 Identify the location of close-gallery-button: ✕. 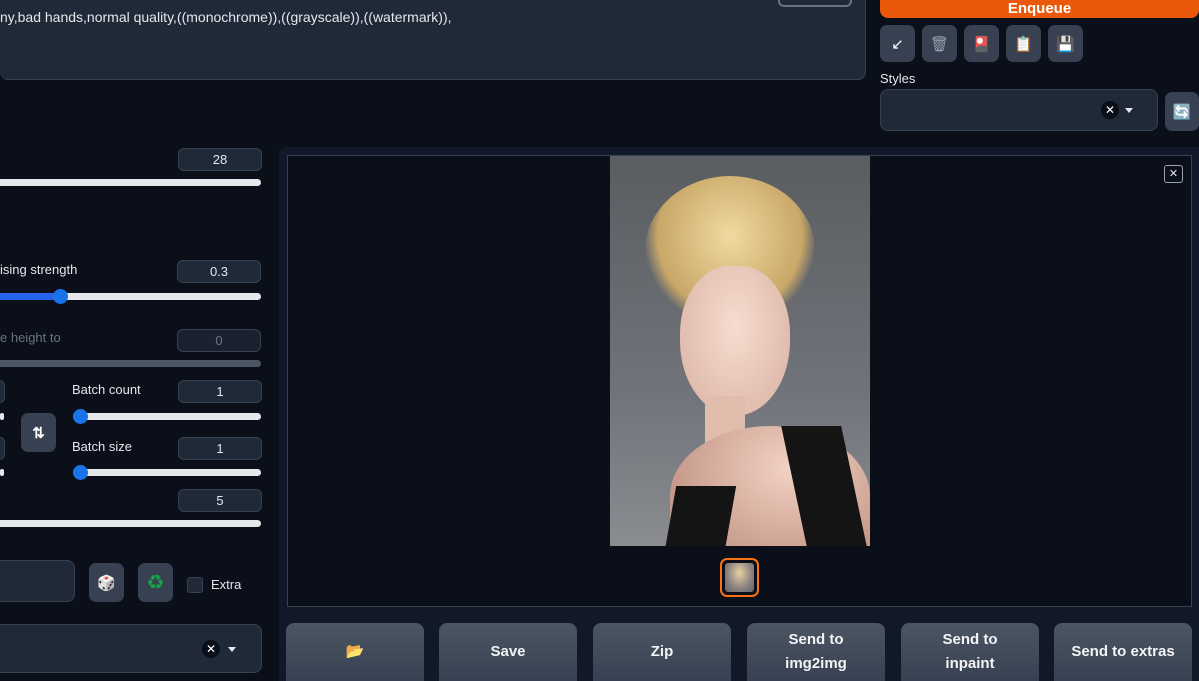
(1173, 174).